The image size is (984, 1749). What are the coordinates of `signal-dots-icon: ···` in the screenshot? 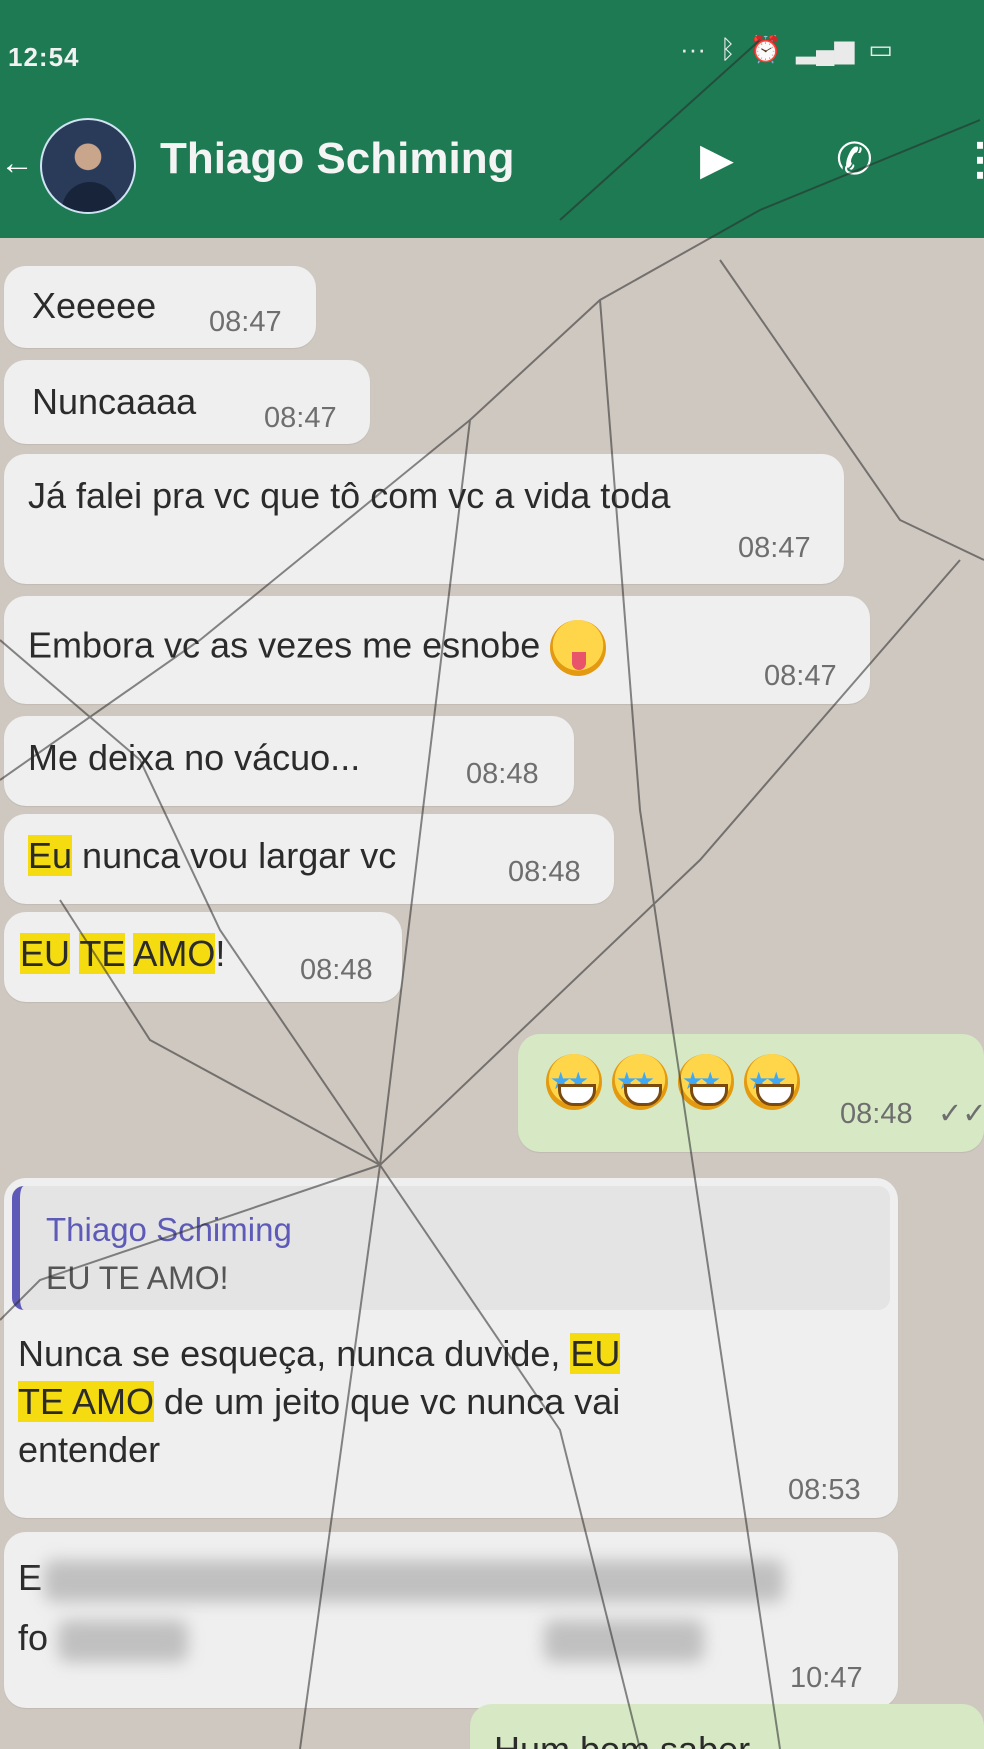 It's located at (693, 49).